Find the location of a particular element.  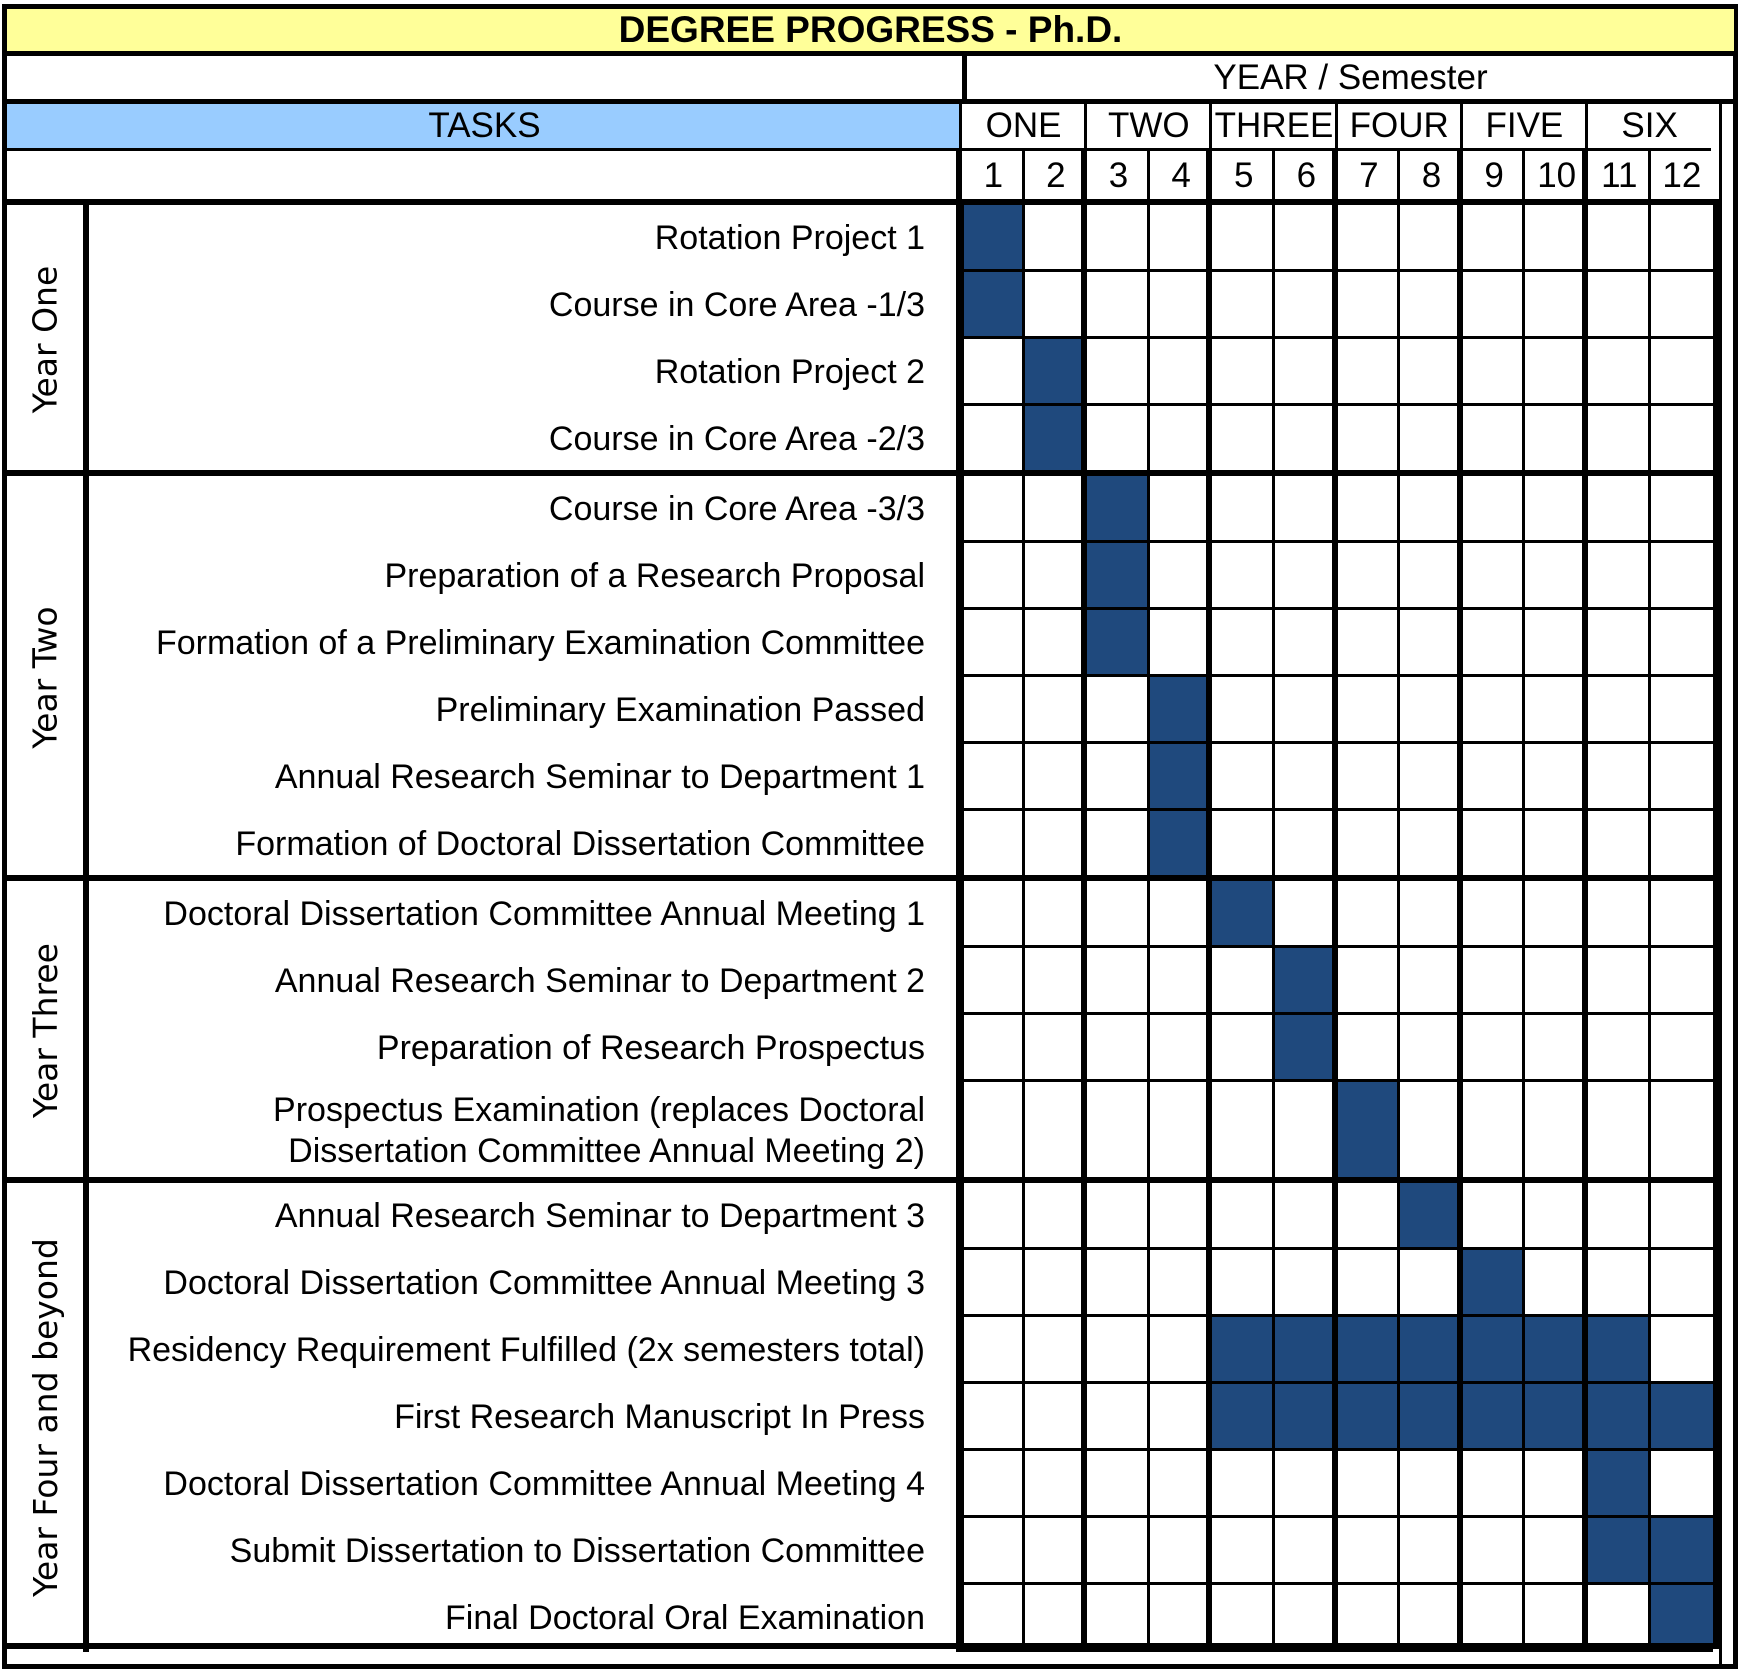

section-label-text: Year Two is located at coordinates (45, 677).